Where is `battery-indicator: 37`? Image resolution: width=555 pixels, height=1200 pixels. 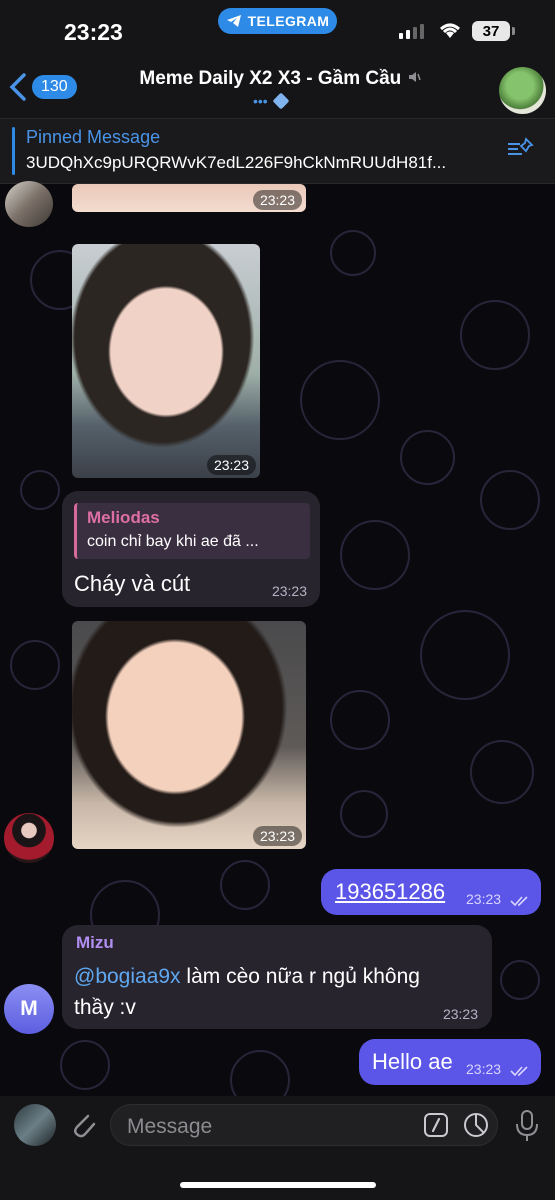 battery-indicator: 37 is located at coordinates (493, 31).